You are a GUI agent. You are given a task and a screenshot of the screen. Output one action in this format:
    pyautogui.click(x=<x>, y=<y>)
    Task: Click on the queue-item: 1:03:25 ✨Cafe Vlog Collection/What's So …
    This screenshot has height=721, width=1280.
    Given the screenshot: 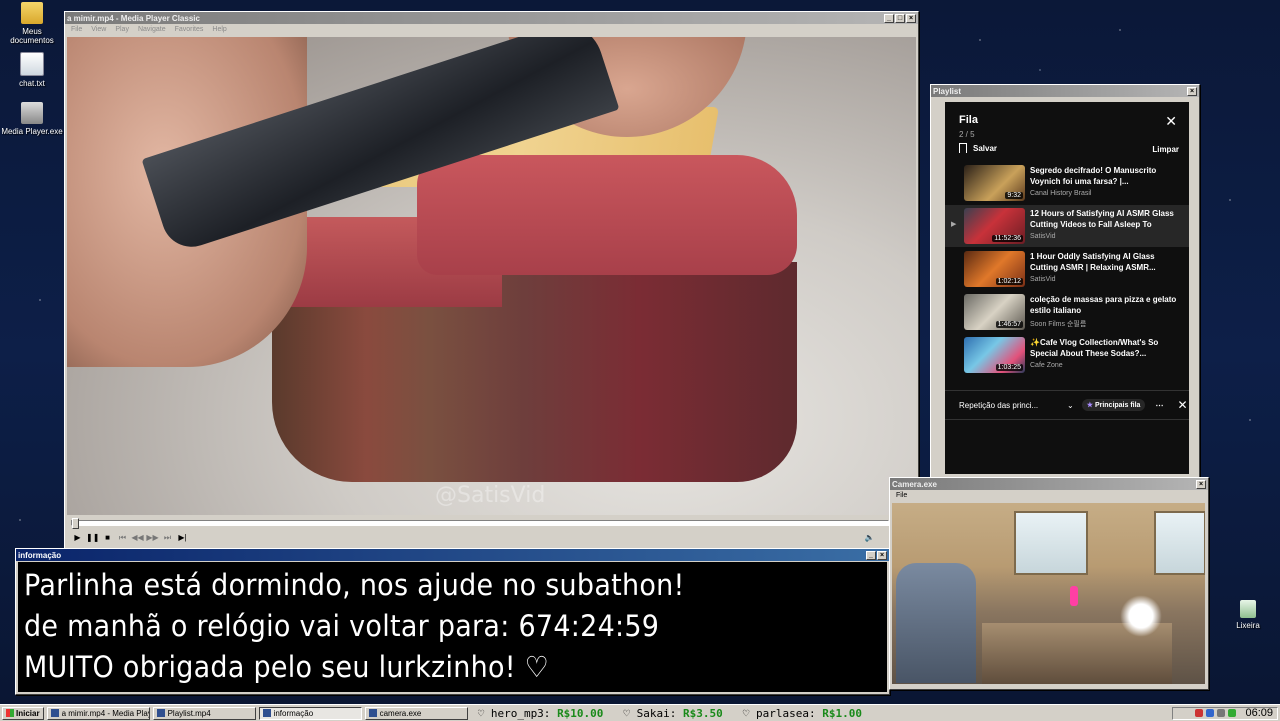 What is the action you would take?
    pyautogui.click(x=1067, y=355)
    